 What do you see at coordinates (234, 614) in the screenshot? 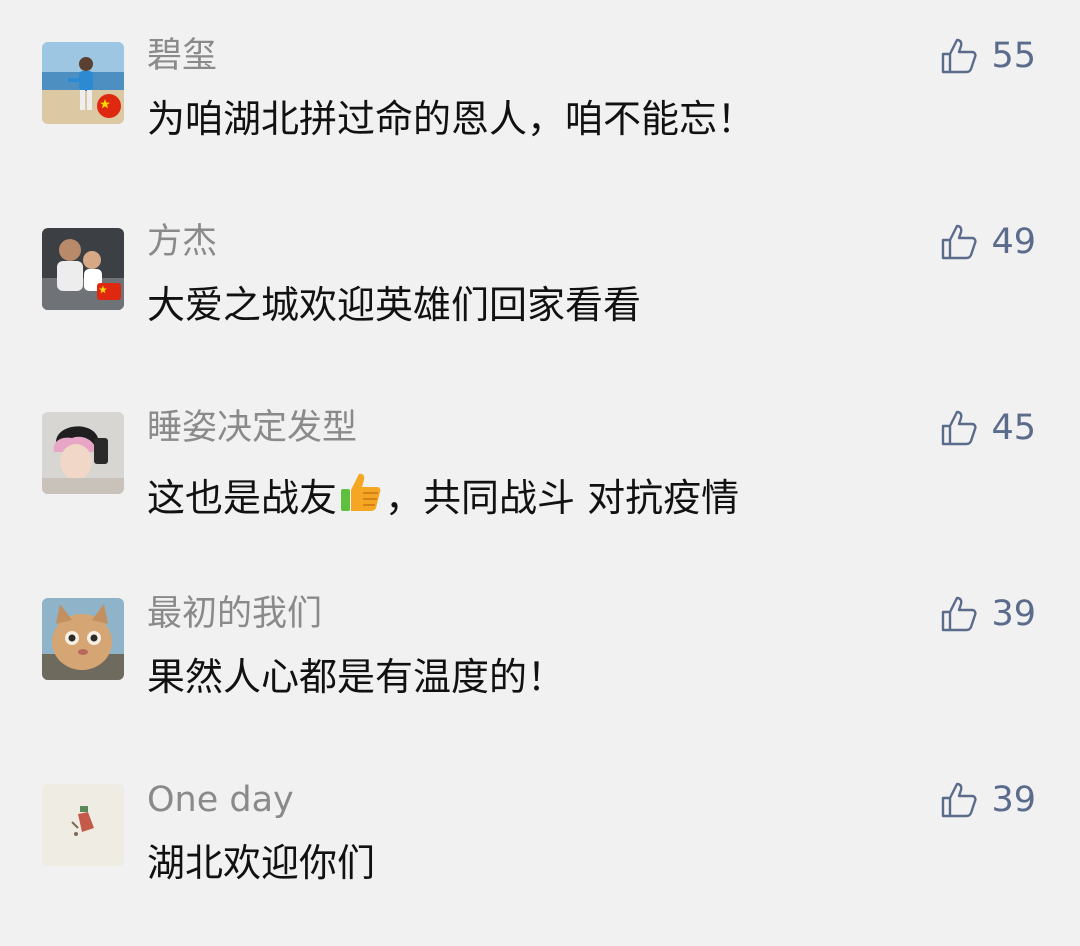
I see `comment-author: 最初的我们` at bounding box center [234, 614].